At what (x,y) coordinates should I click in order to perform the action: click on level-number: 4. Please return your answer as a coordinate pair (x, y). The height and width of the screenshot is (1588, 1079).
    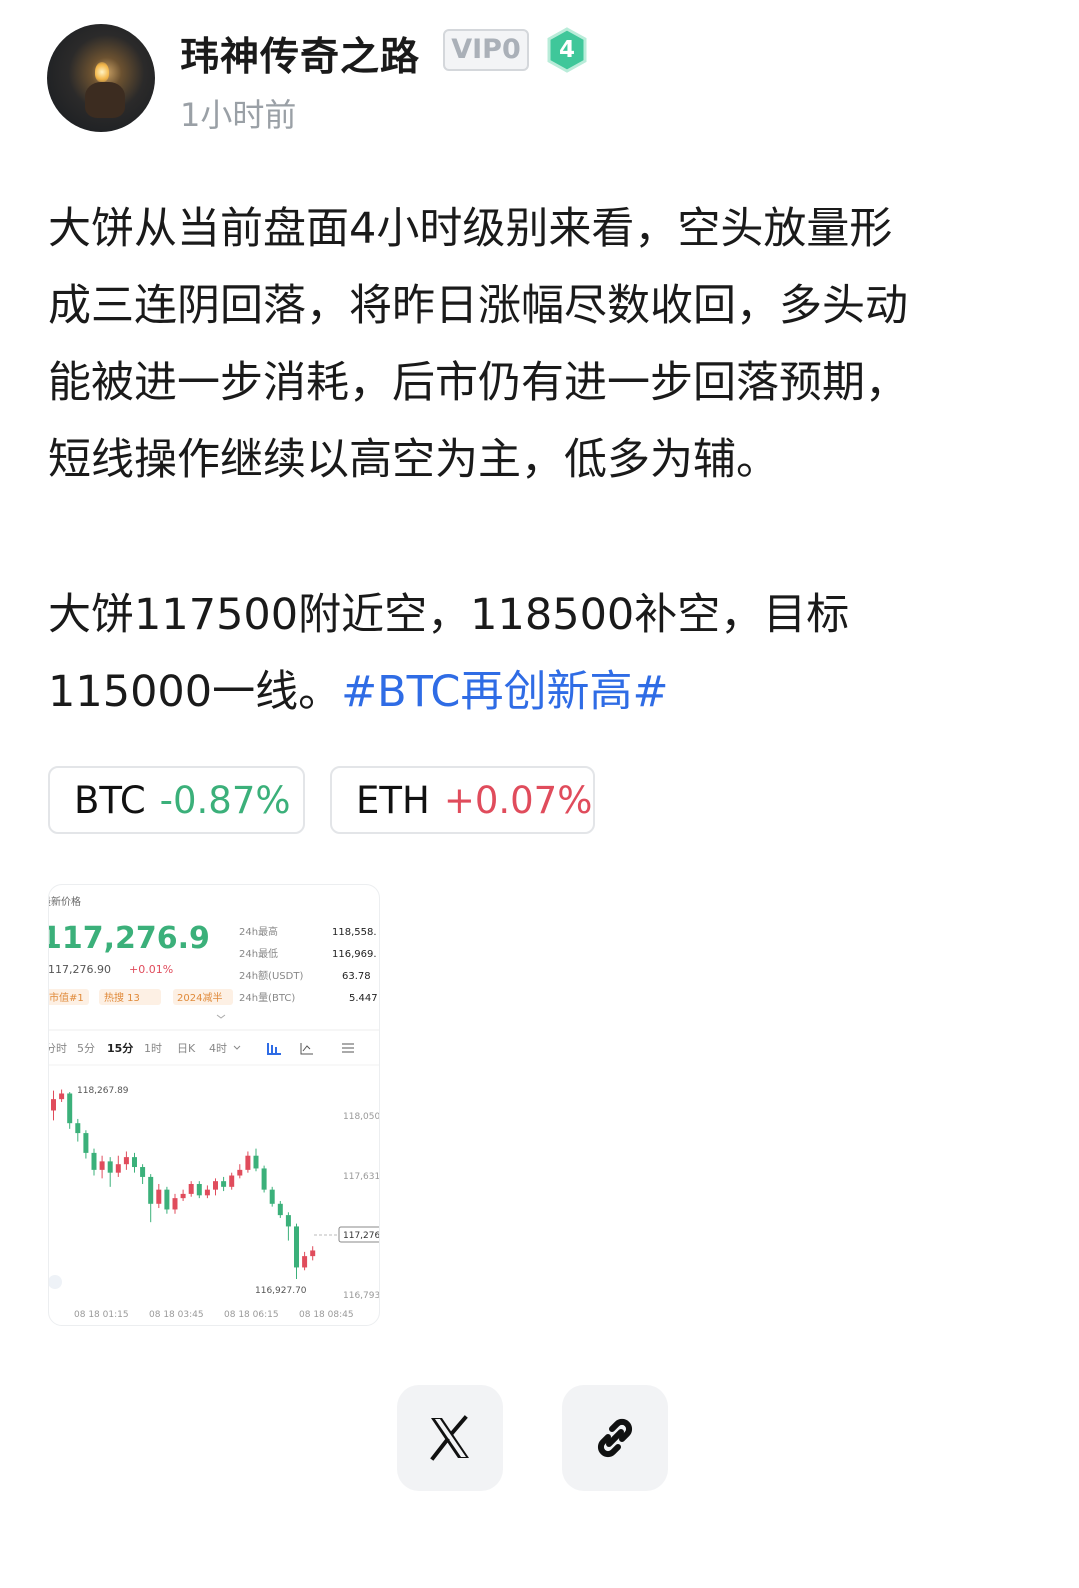
    Looking at the image, I should click on (566, 50).